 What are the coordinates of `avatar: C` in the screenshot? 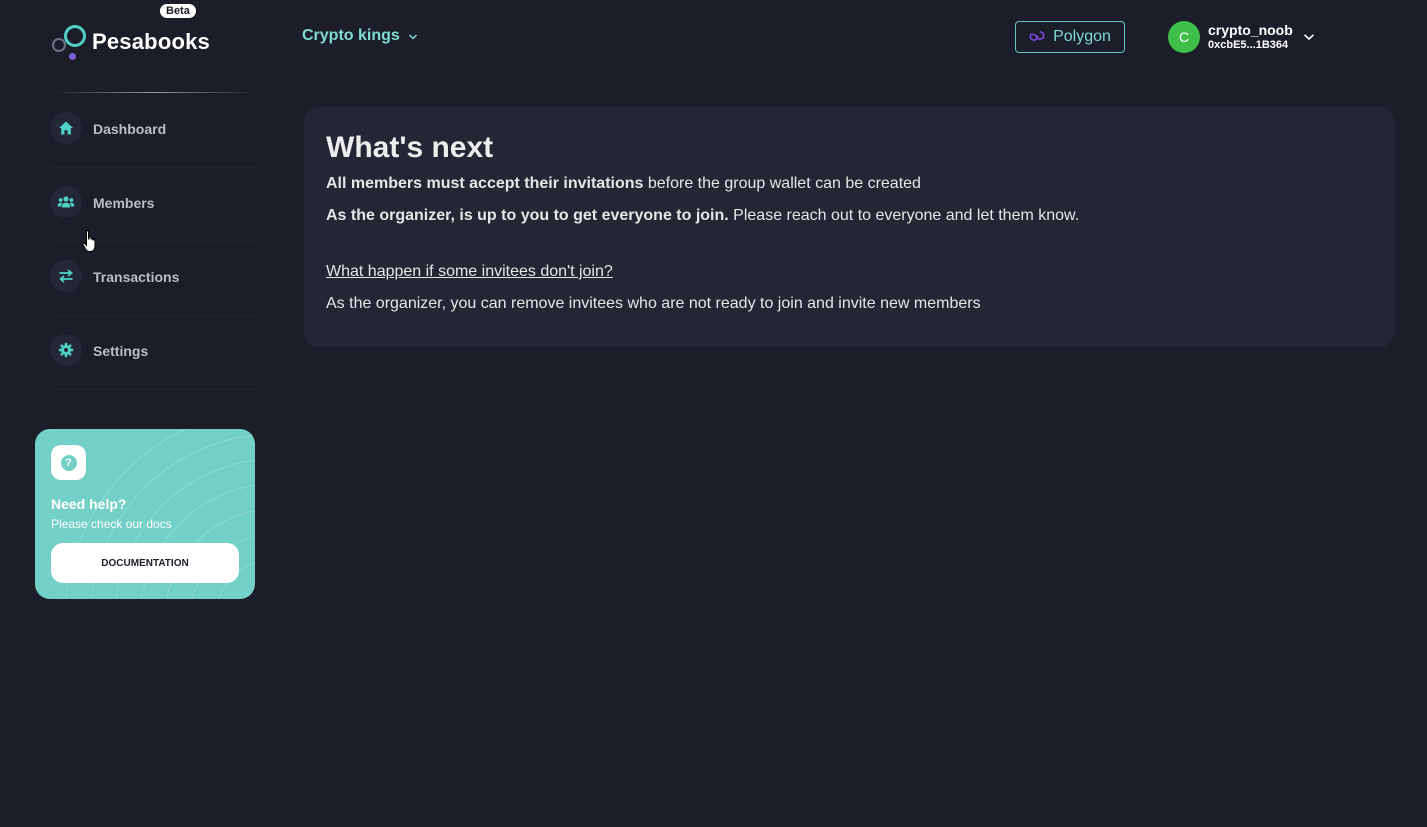 It's located at (1184, 37).